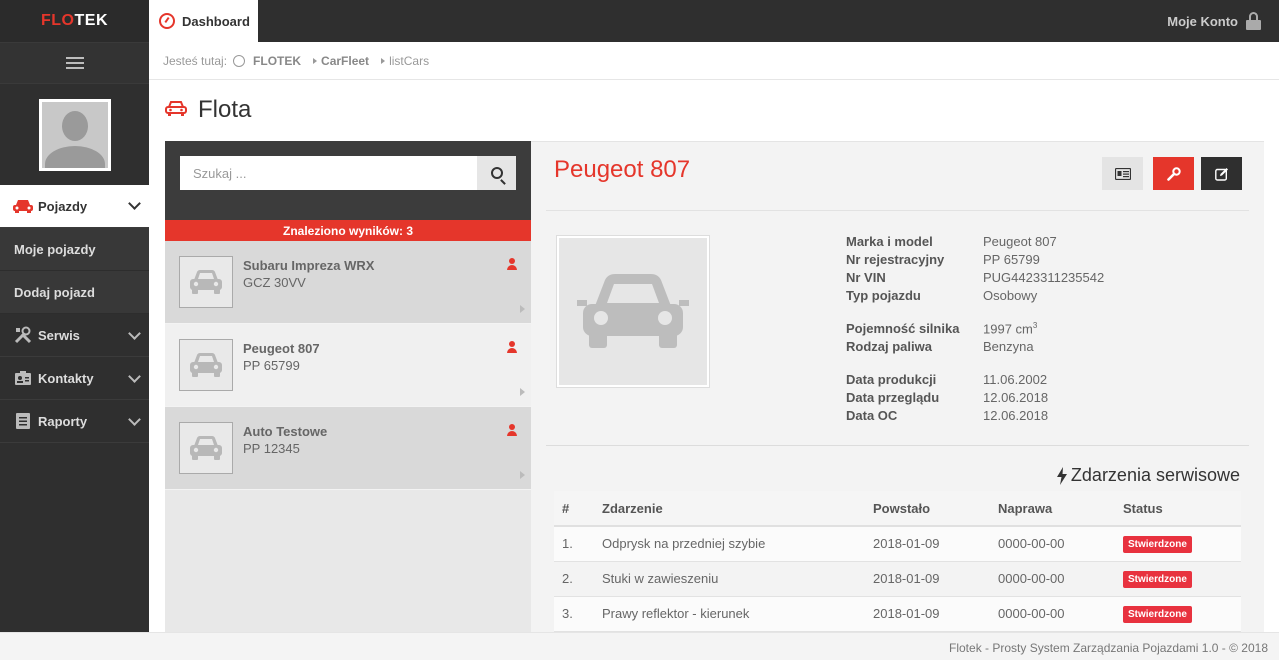 This screenshot has height=660, width=1279. What do you see at coordinates (891, 379) in the screenshot?
I see `spec-label: Data produkcji` at bounding box center [891, 379].